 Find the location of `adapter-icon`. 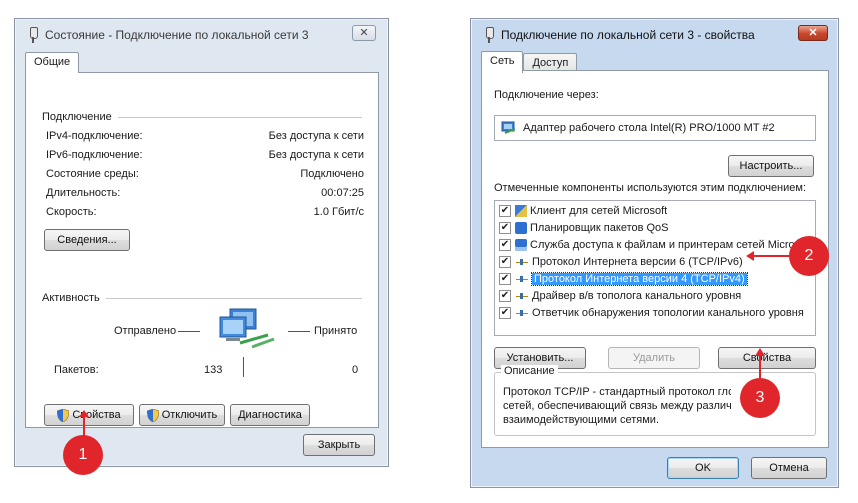

adapter-icon is located at coordinates (509, 128).